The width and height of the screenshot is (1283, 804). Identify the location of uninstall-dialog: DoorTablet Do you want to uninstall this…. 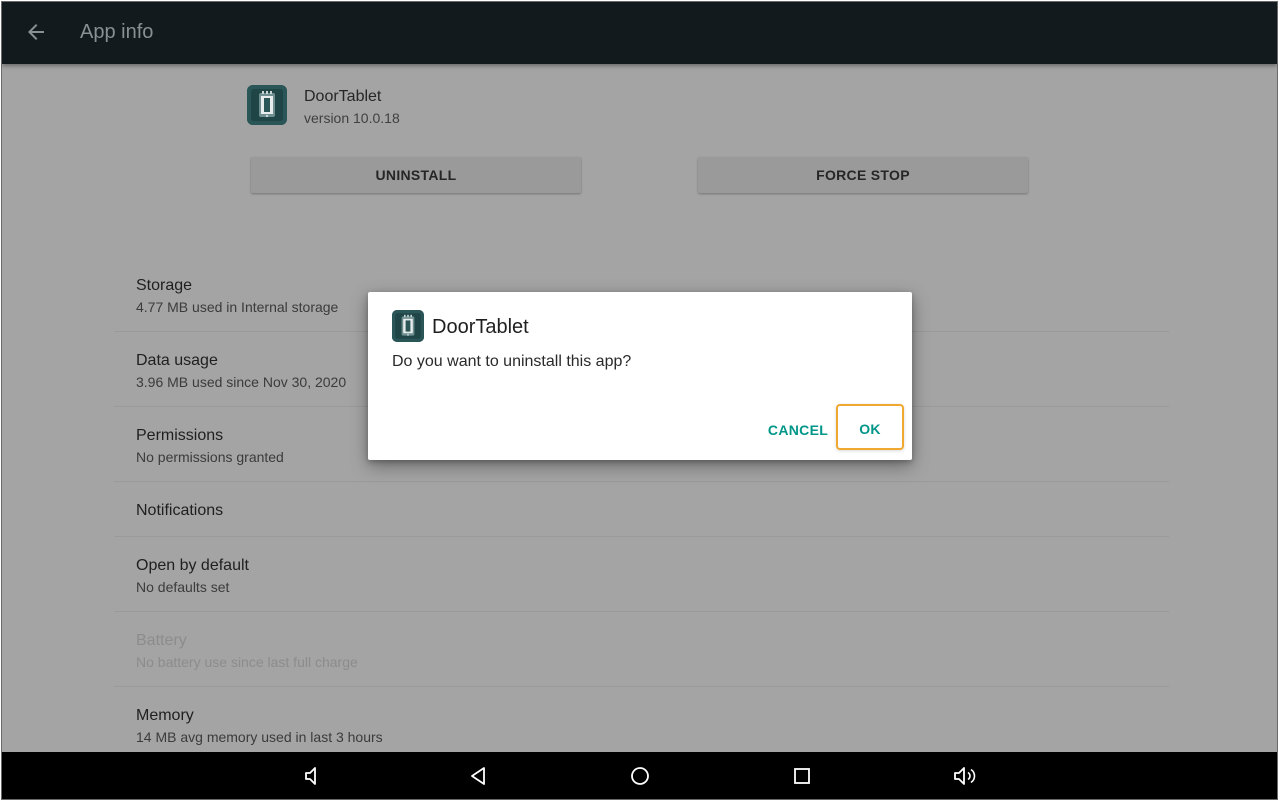
(640, 376).